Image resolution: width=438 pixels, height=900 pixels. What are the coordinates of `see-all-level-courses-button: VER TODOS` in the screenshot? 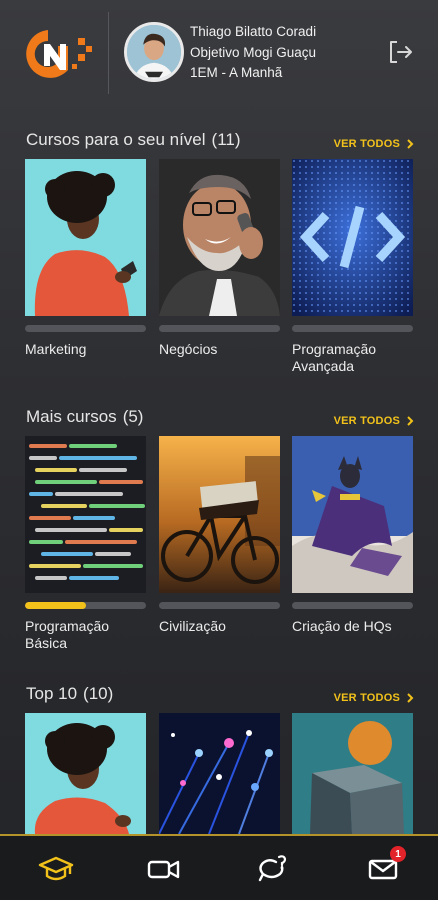 It's located at (374, 144).